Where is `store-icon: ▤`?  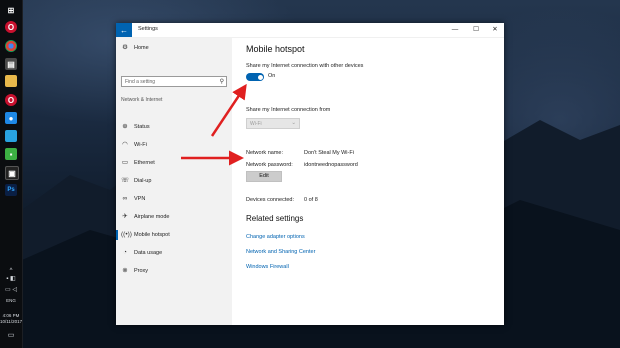 store-icon: ▤ is located at coordinates (11, 64).